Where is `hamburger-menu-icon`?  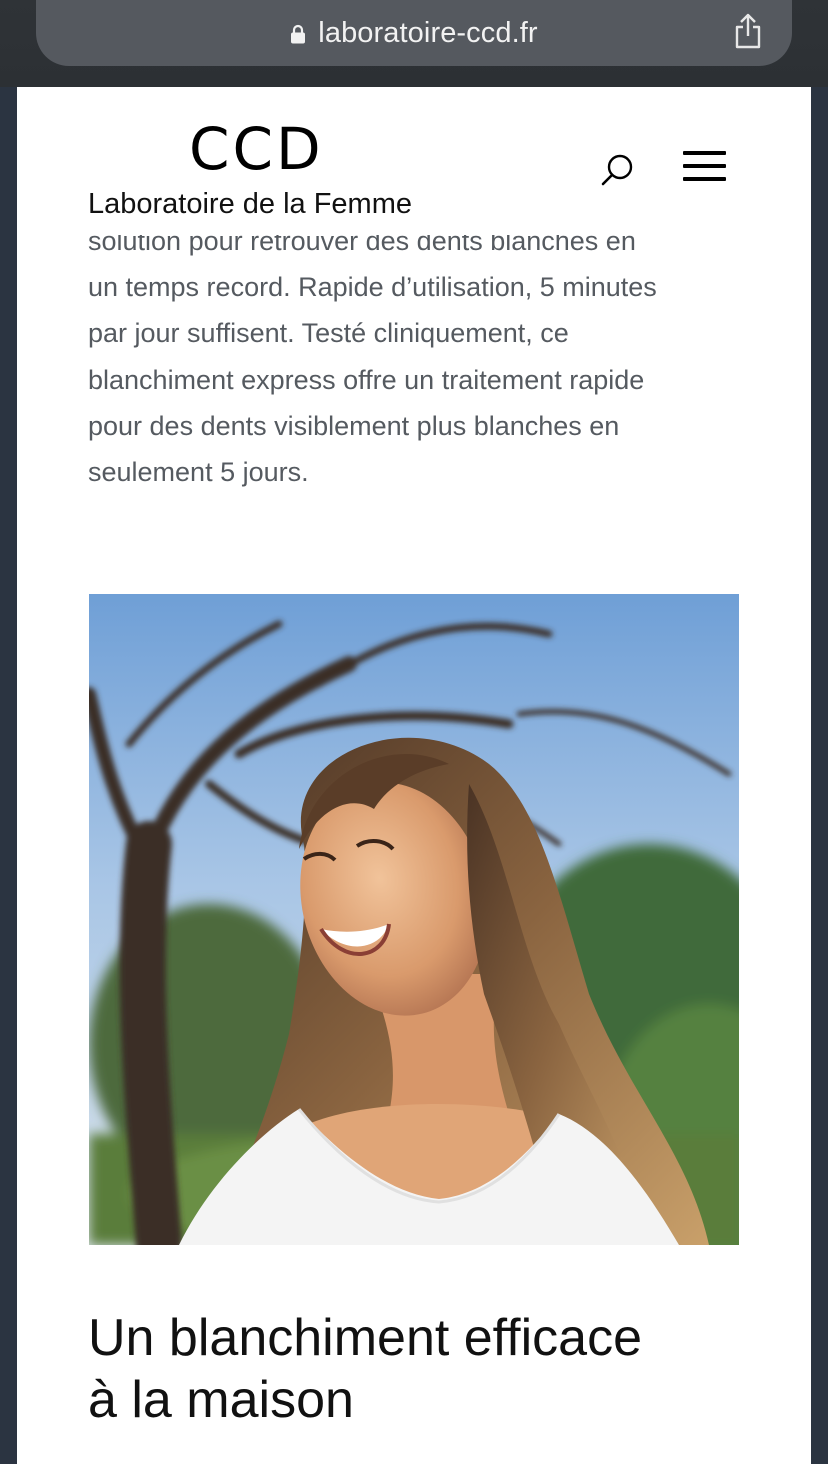
hamburger-menu-icon is located at coordinates (705, 166).